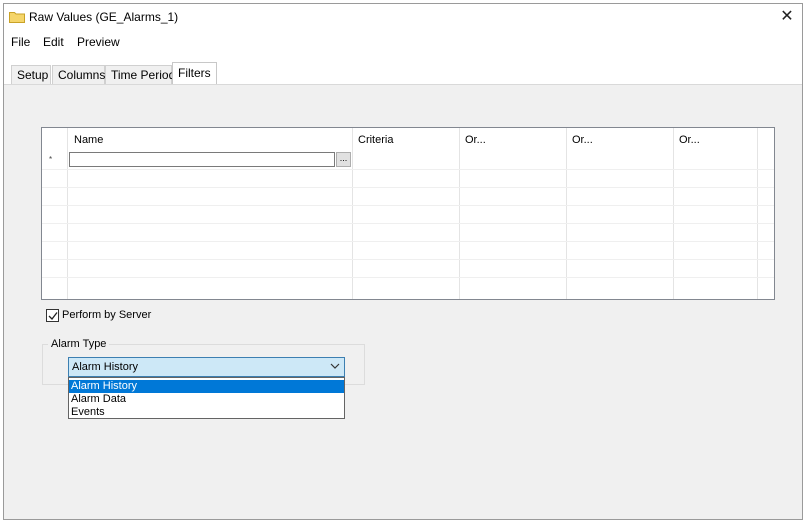 Image resolution: width=808 pixels, height=525 pixels. Describe the element at coordinates (206, 412) in the screenshot. I see `dropdown-option-events: Events` at that location.